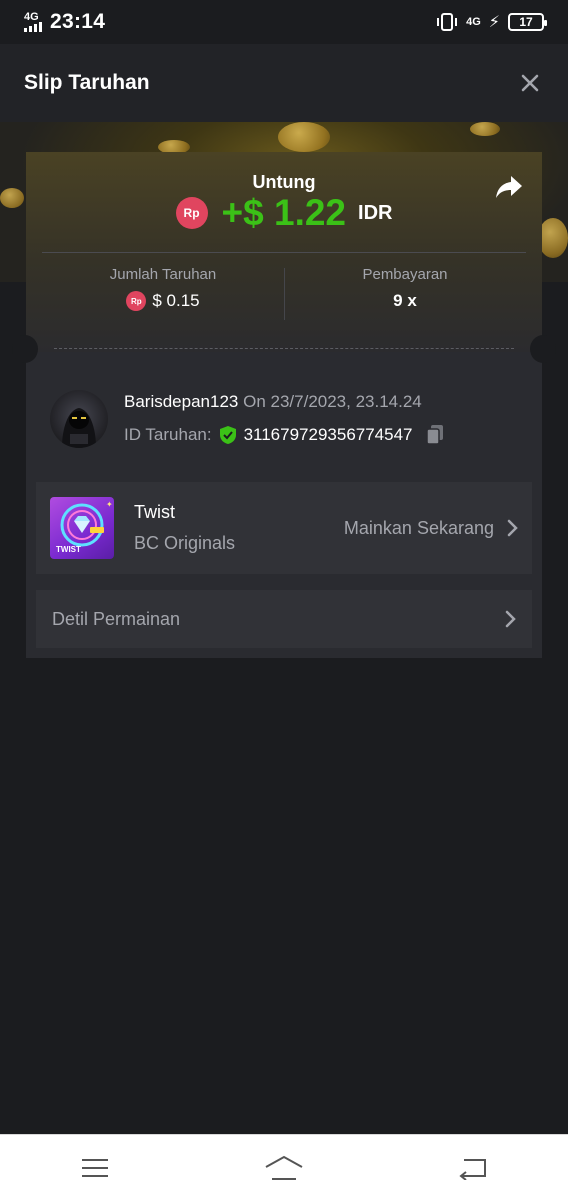 The width and height of the screenshot is (568, 1200). What do you see at coordinates (227, 435) in the screenshot?
I see `verified-shield-icon` at bounding box center [227, 435].